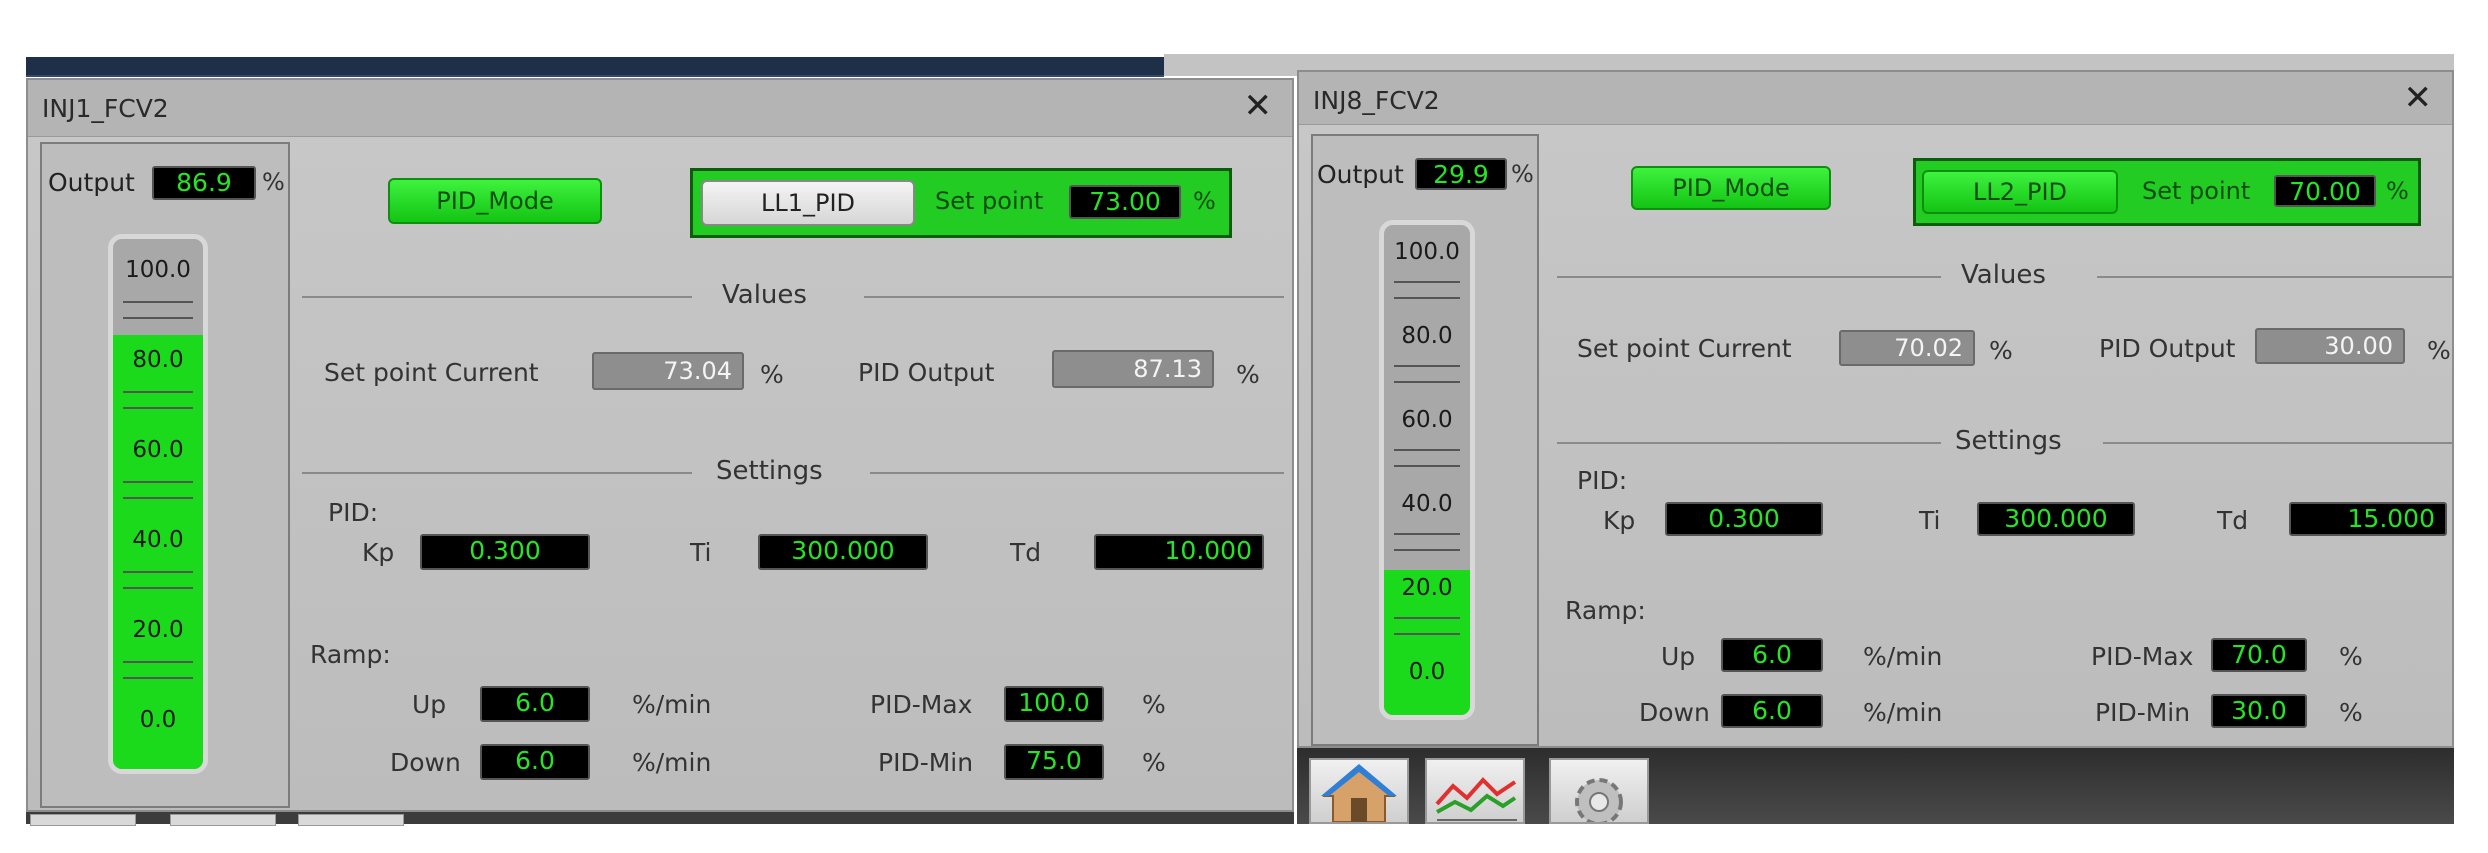  Describe the element at coordinates (808, 203) in the screenshot. I see `controller-button: LL1_PID` at that location.